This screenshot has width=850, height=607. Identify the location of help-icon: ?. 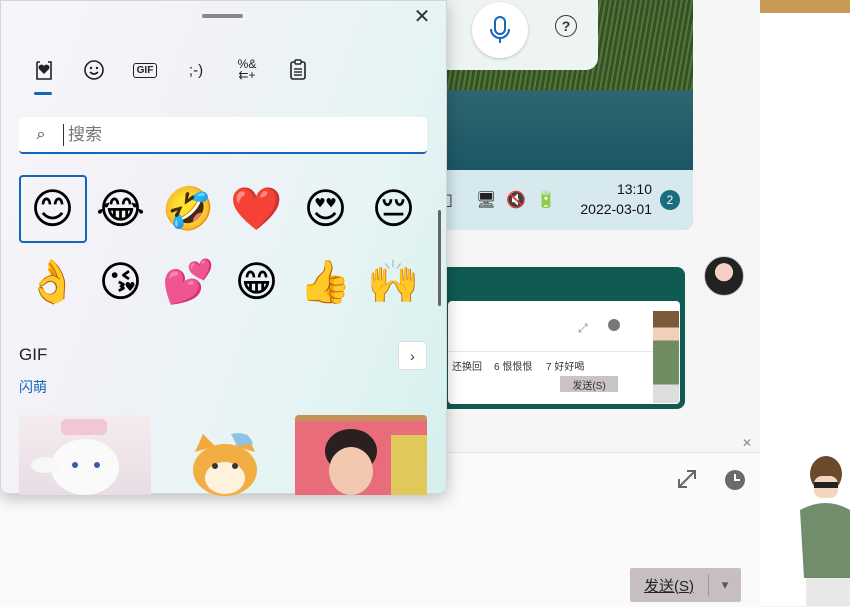
(566, 26).